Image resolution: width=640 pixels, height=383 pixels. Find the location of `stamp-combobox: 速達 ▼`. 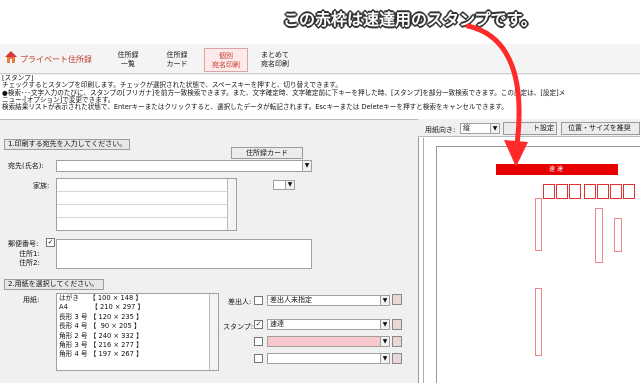

stamp-combobox: 速達 ▼ is located at coordinates (328, 324).